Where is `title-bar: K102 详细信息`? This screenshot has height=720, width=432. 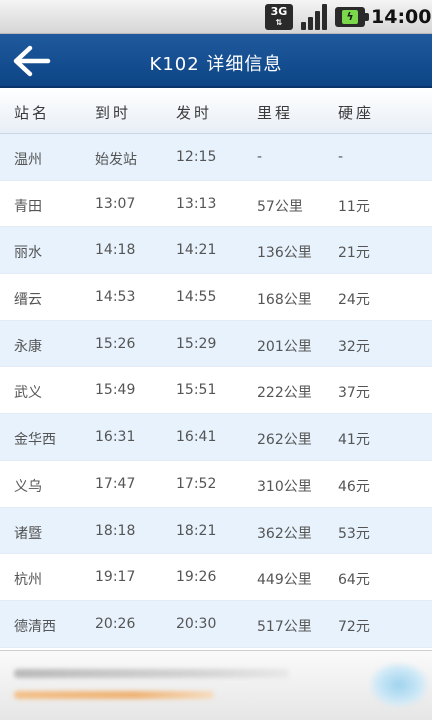 title-bar: K102 详细信息 is located at coordinates (216, 61).